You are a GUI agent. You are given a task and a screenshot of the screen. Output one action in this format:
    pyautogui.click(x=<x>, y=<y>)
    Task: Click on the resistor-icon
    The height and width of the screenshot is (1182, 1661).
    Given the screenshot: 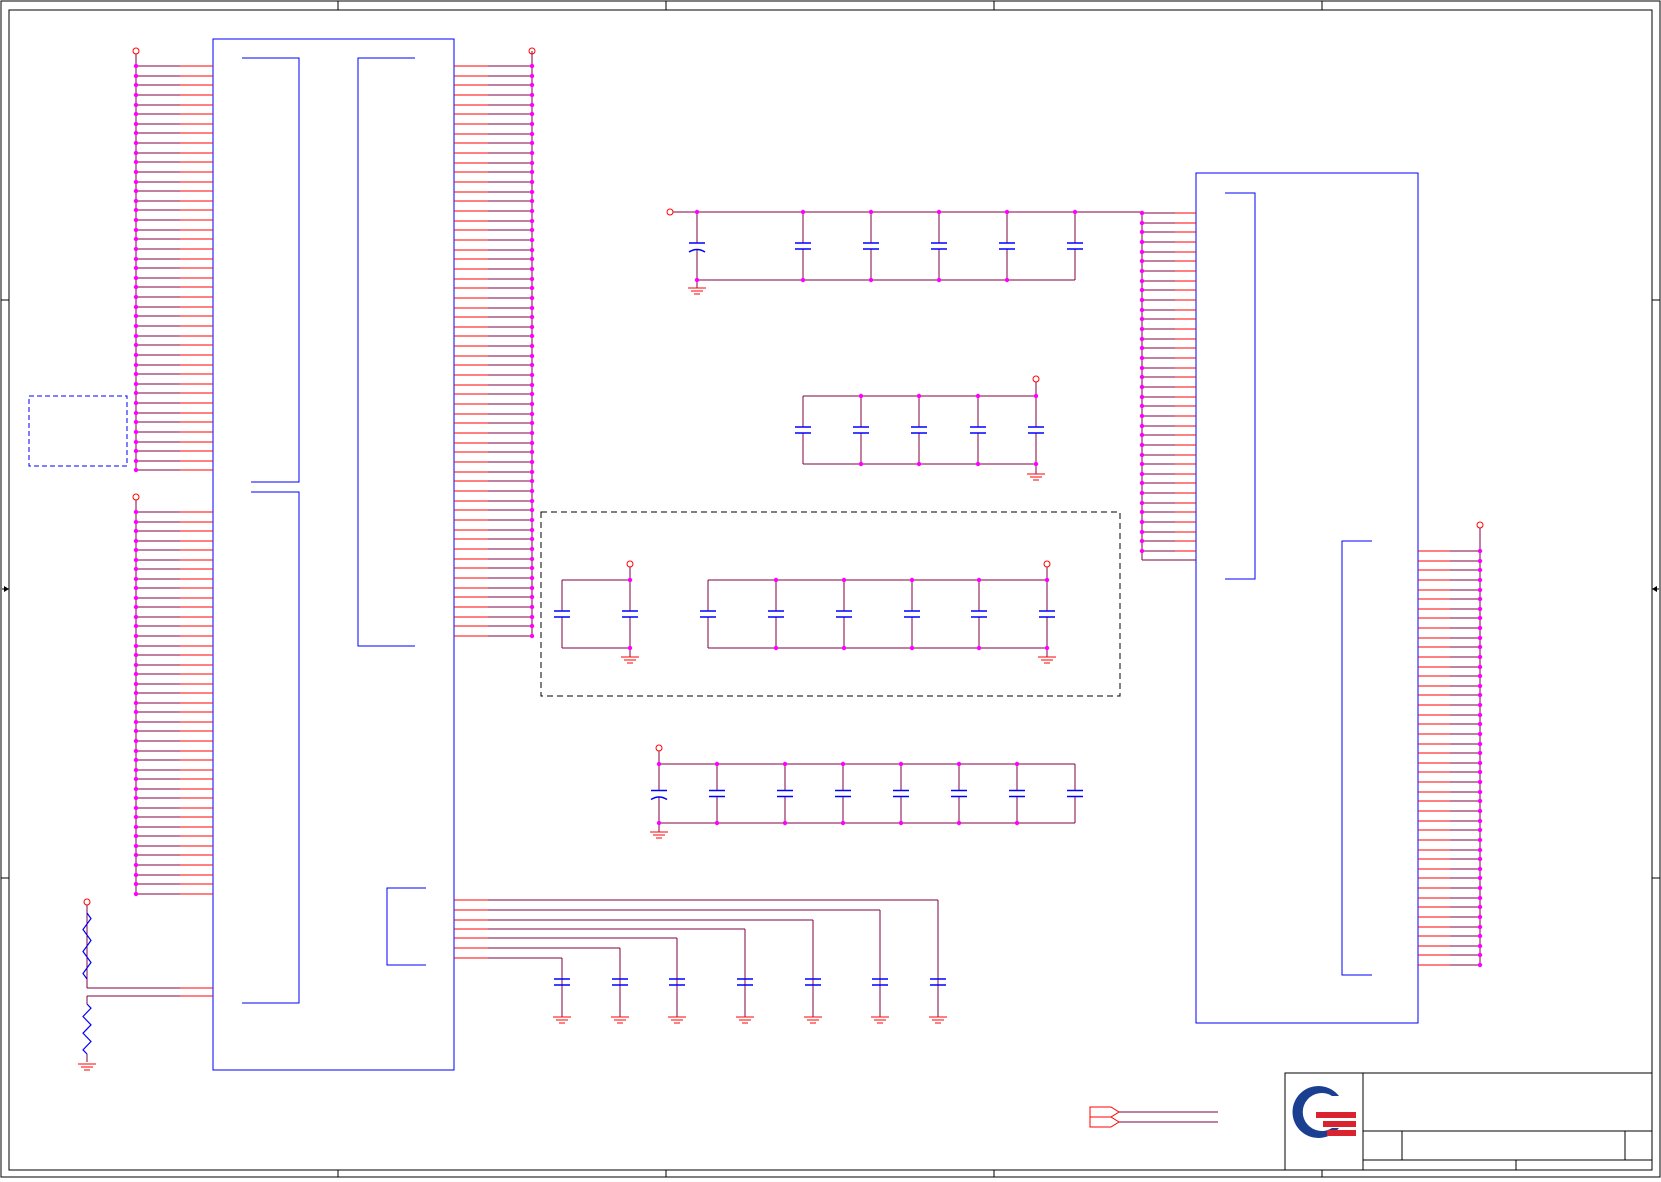 What is the action you would take?
    pyautogui.click(x=87, y=1029)
    